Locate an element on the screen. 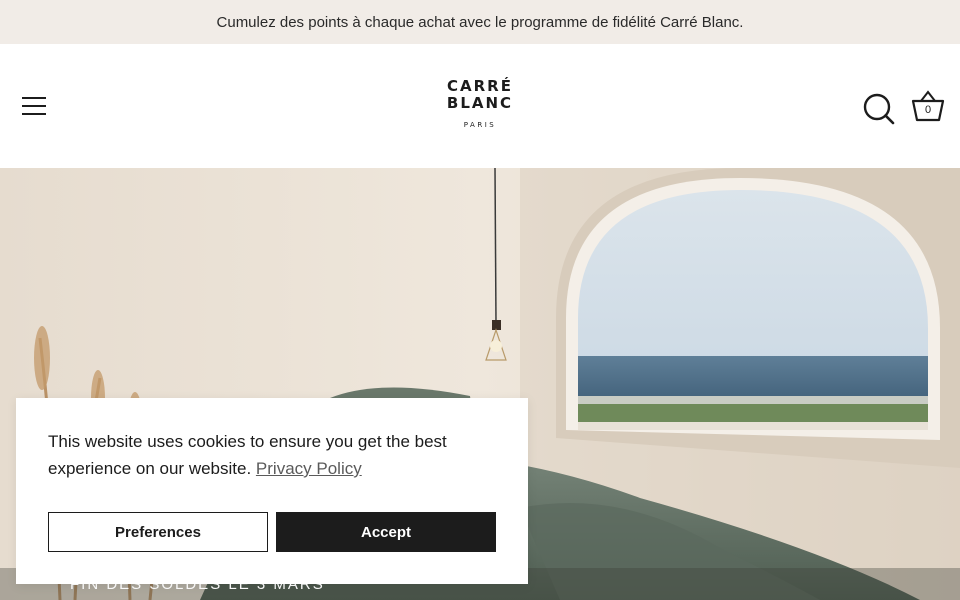 This screenshot has width=960, height=600. accept-button: Accept is located at coordinates (386, 532).